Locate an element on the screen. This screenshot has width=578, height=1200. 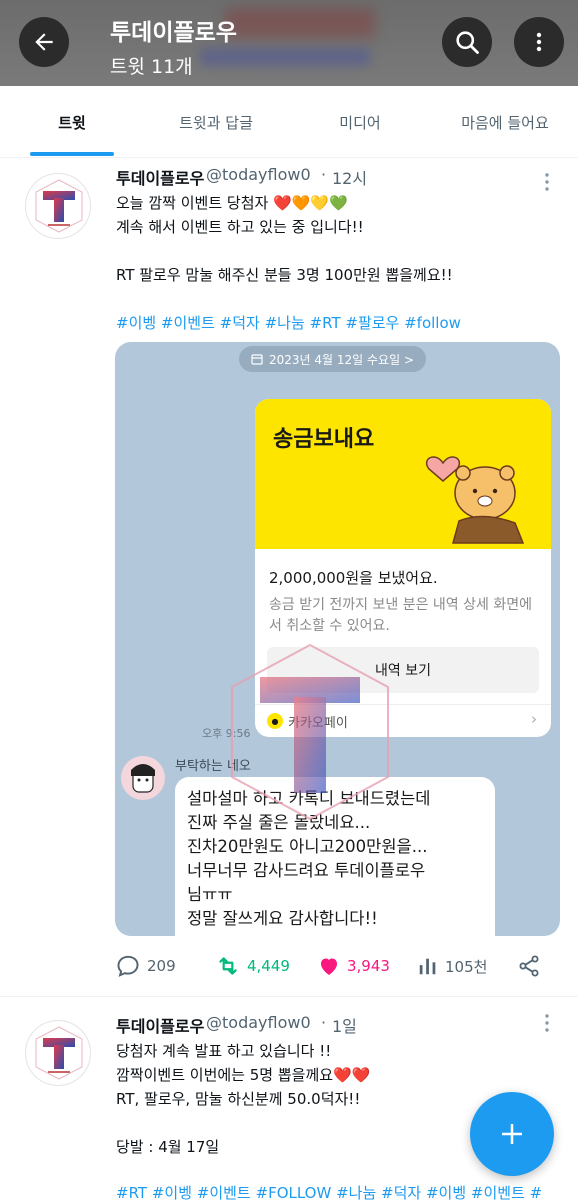
tab-likes: 마음에 들어요 is located at coordinates (505, 122).